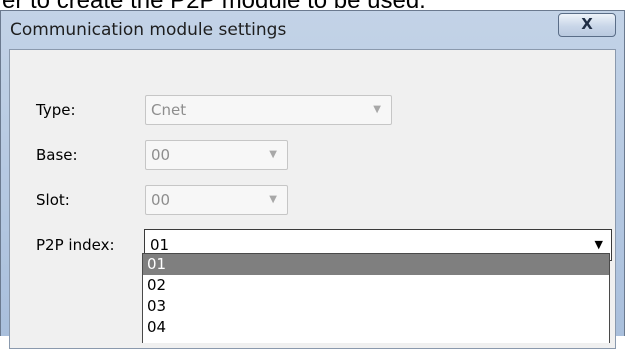 The width and height of the screenshot is (630, 349). I want to click on type-select: Cnet ▼, so click(268, 110).